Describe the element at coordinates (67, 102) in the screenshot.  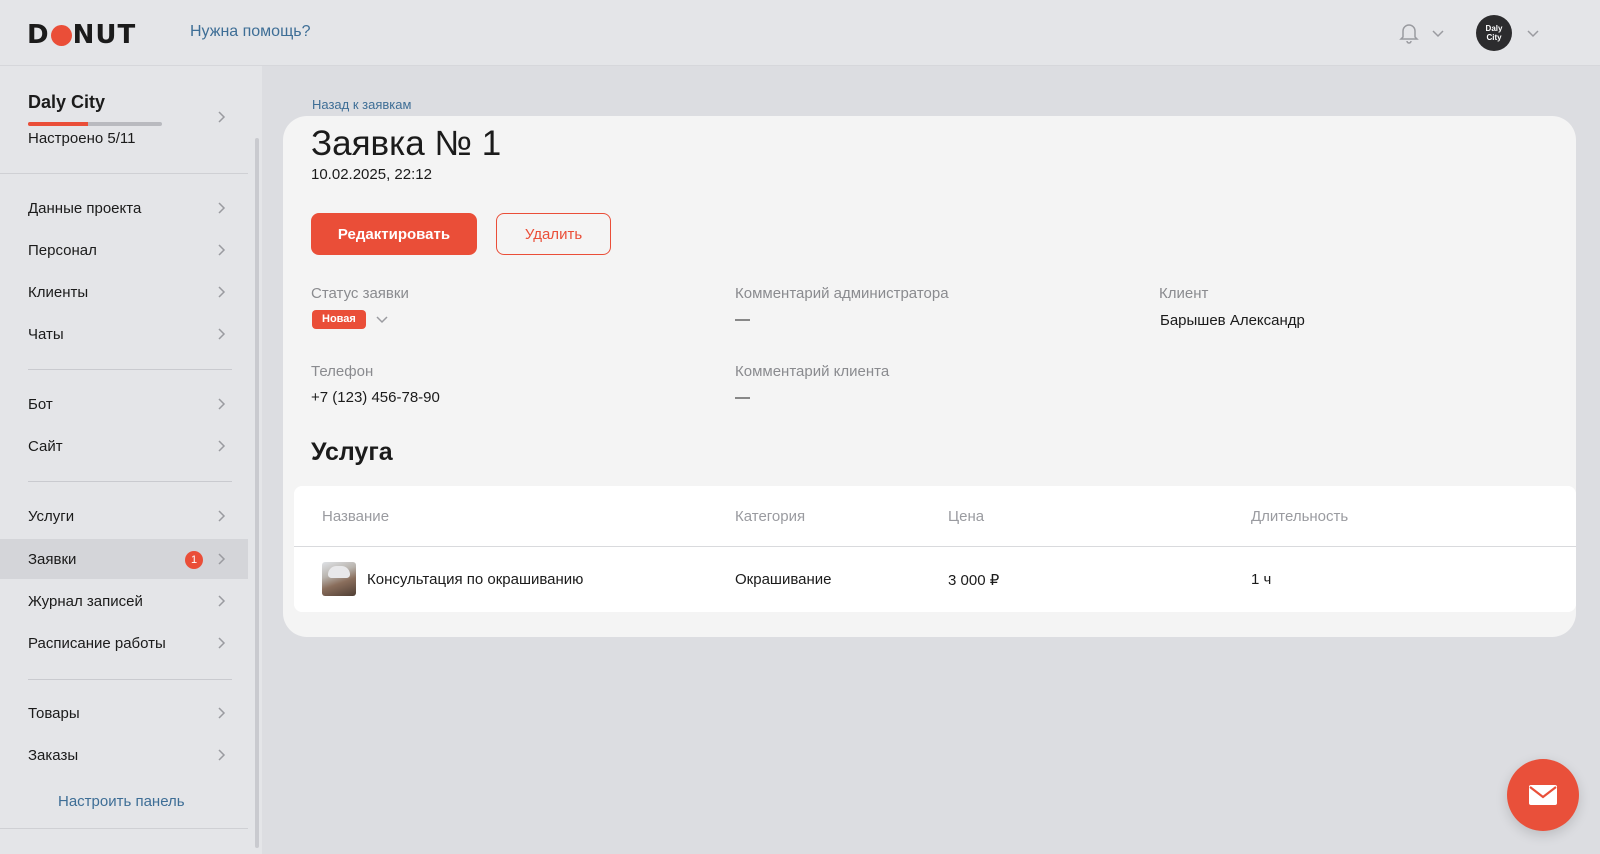
I see `project-name: Daly City` at that location.